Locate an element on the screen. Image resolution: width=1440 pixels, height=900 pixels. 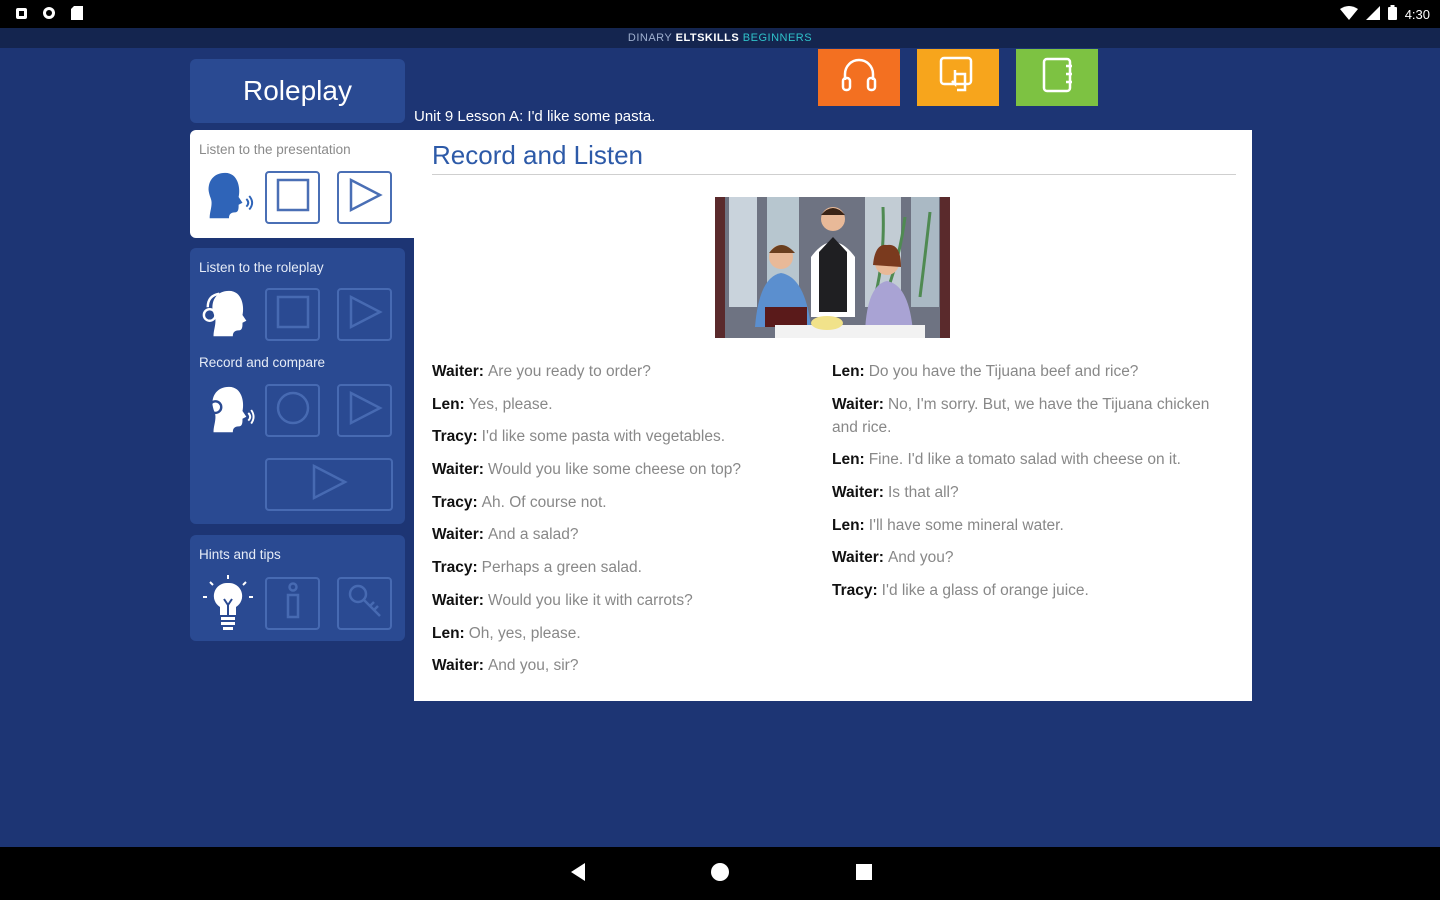
navigation-bar is located at coordinates (720, 873).